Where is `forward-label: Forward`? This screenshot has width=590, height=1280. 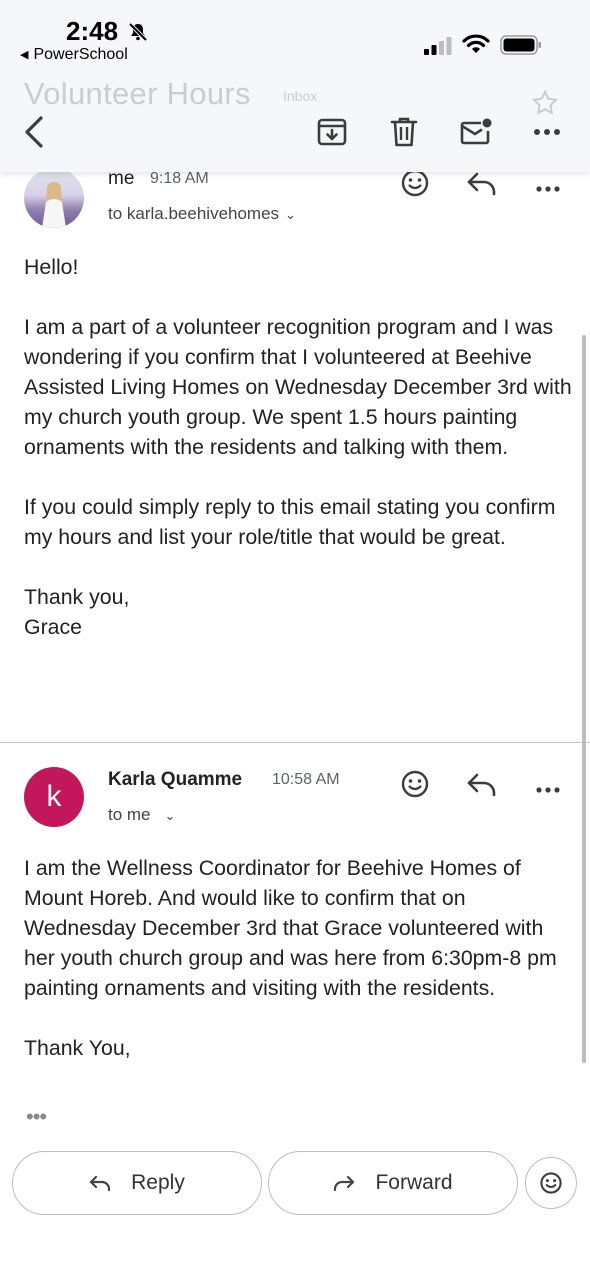 forward-label: Forward is located at coordinates (414, 1182).